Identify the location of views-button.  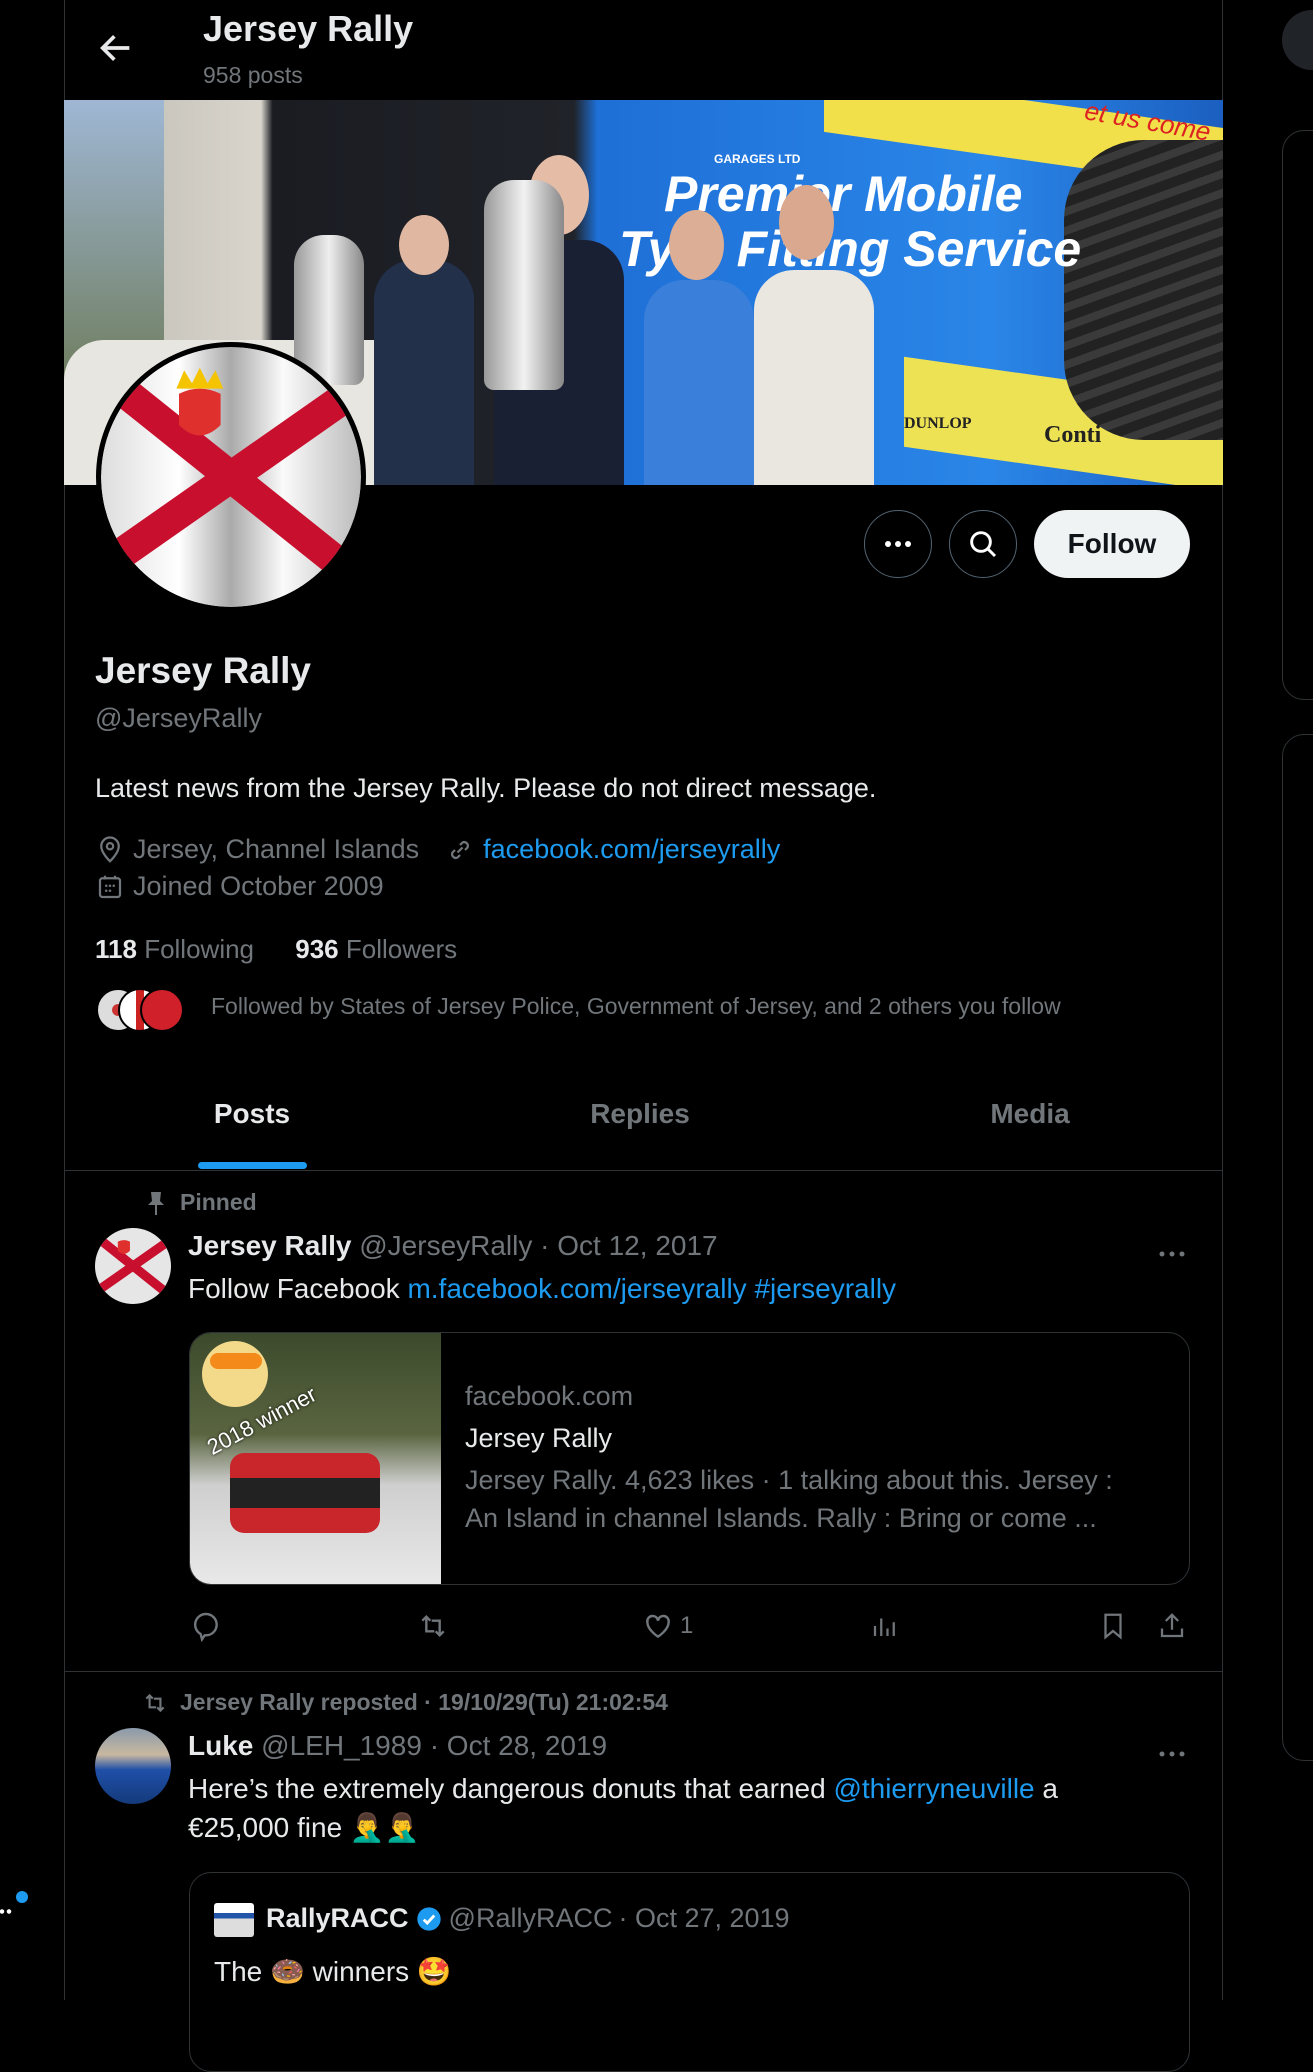
(885, 1626).